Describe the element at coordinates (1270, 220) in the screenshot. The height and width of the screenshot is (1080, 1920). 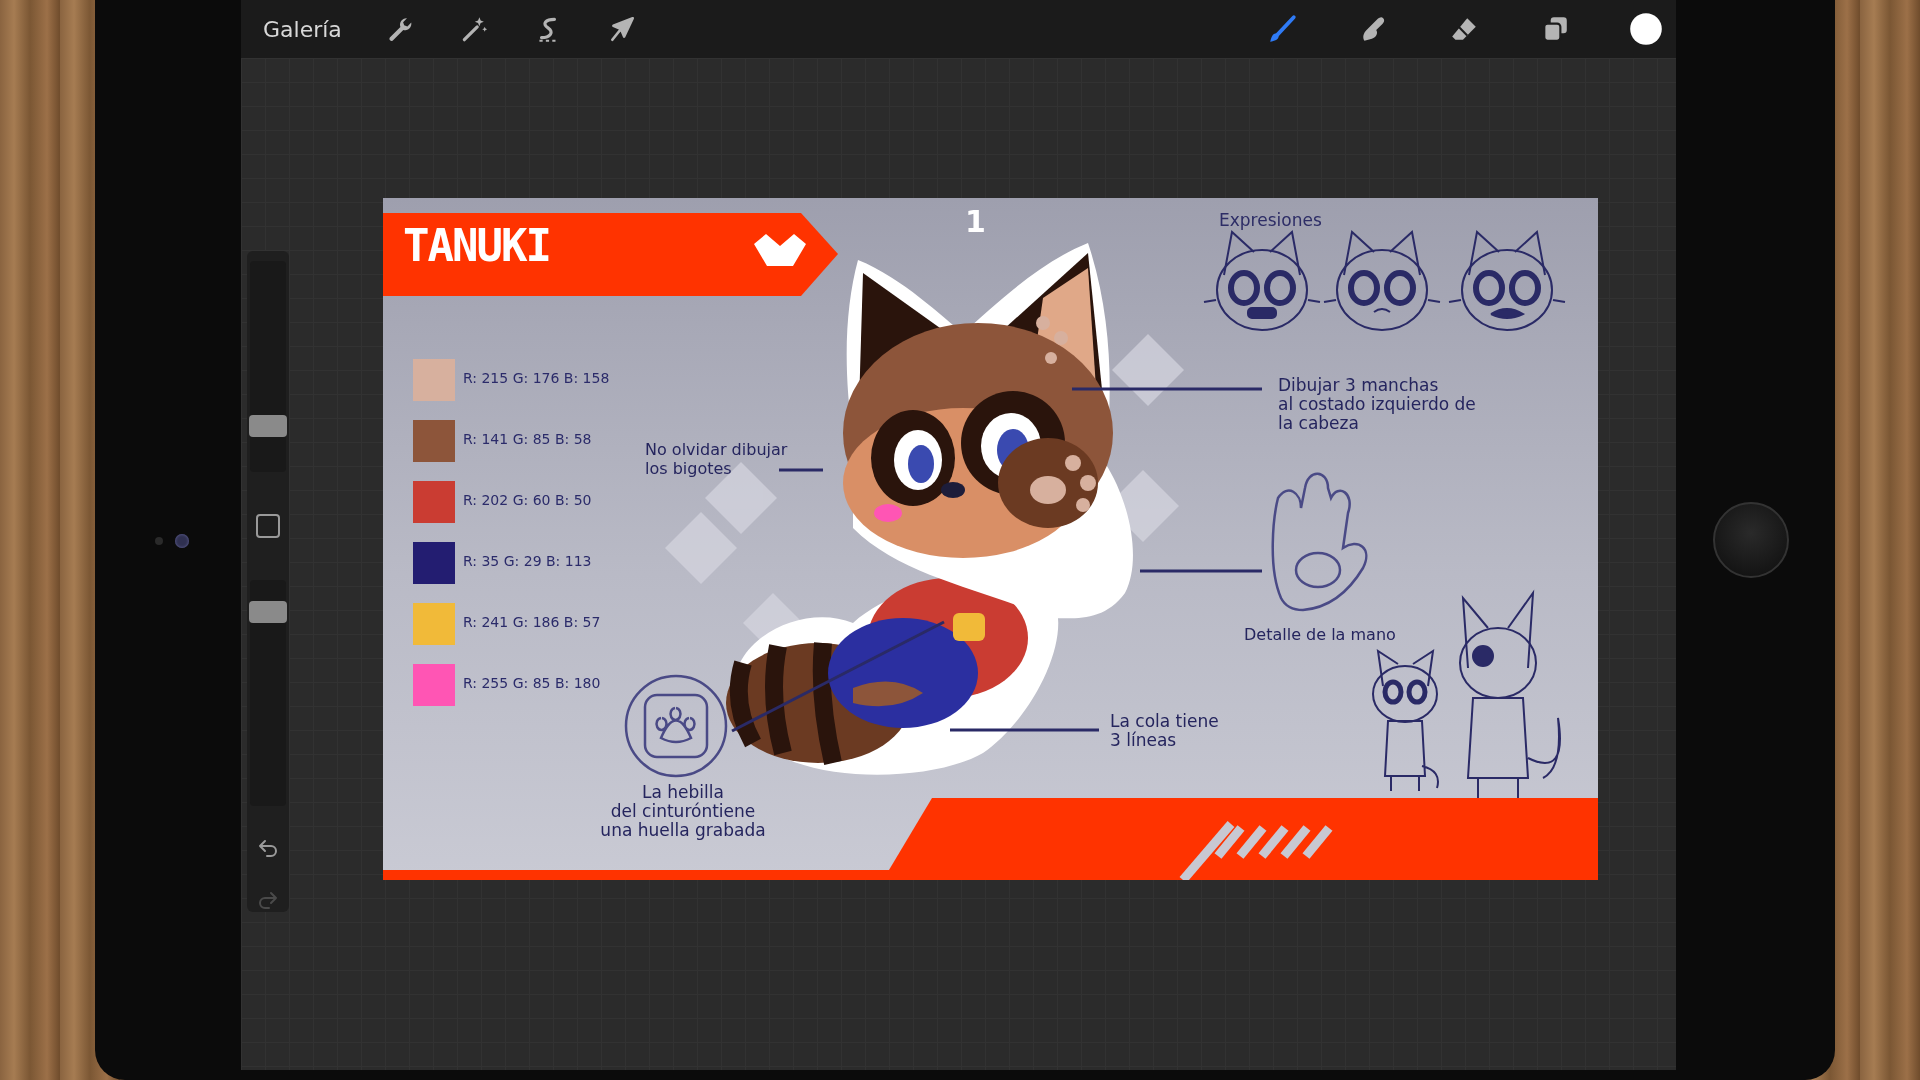
I see `section-label: Expresiones` at that location.